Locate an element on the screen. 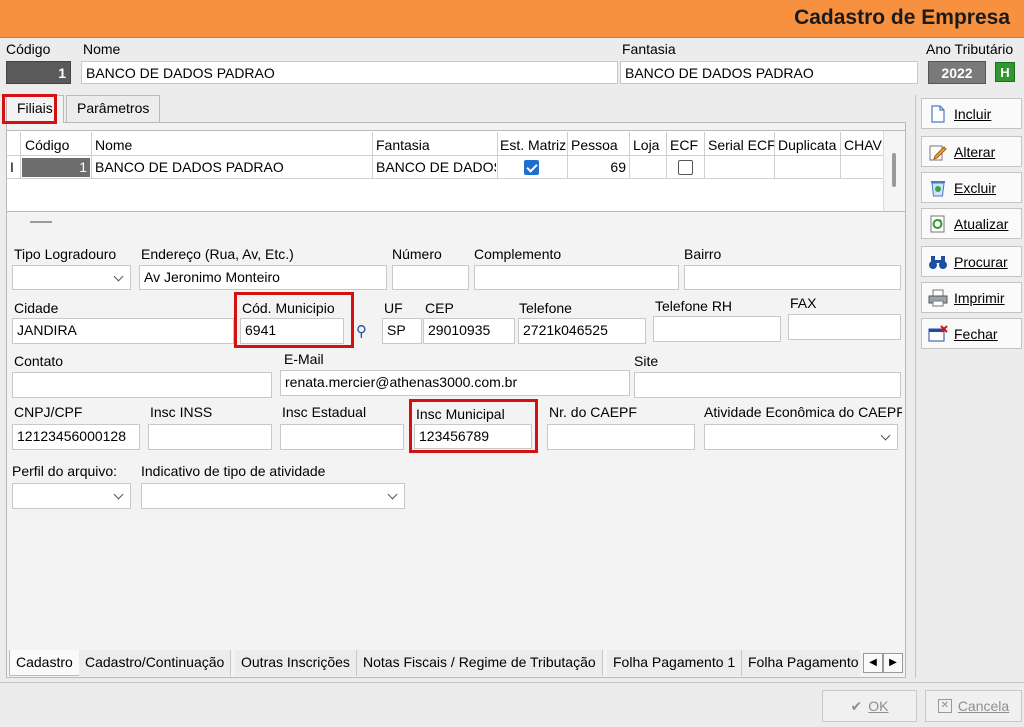 Image resolution: width=1024 pixels, height=727 pixels. cell-fantasia: BANCO DE DADOS is located at coordinates (436, 167).